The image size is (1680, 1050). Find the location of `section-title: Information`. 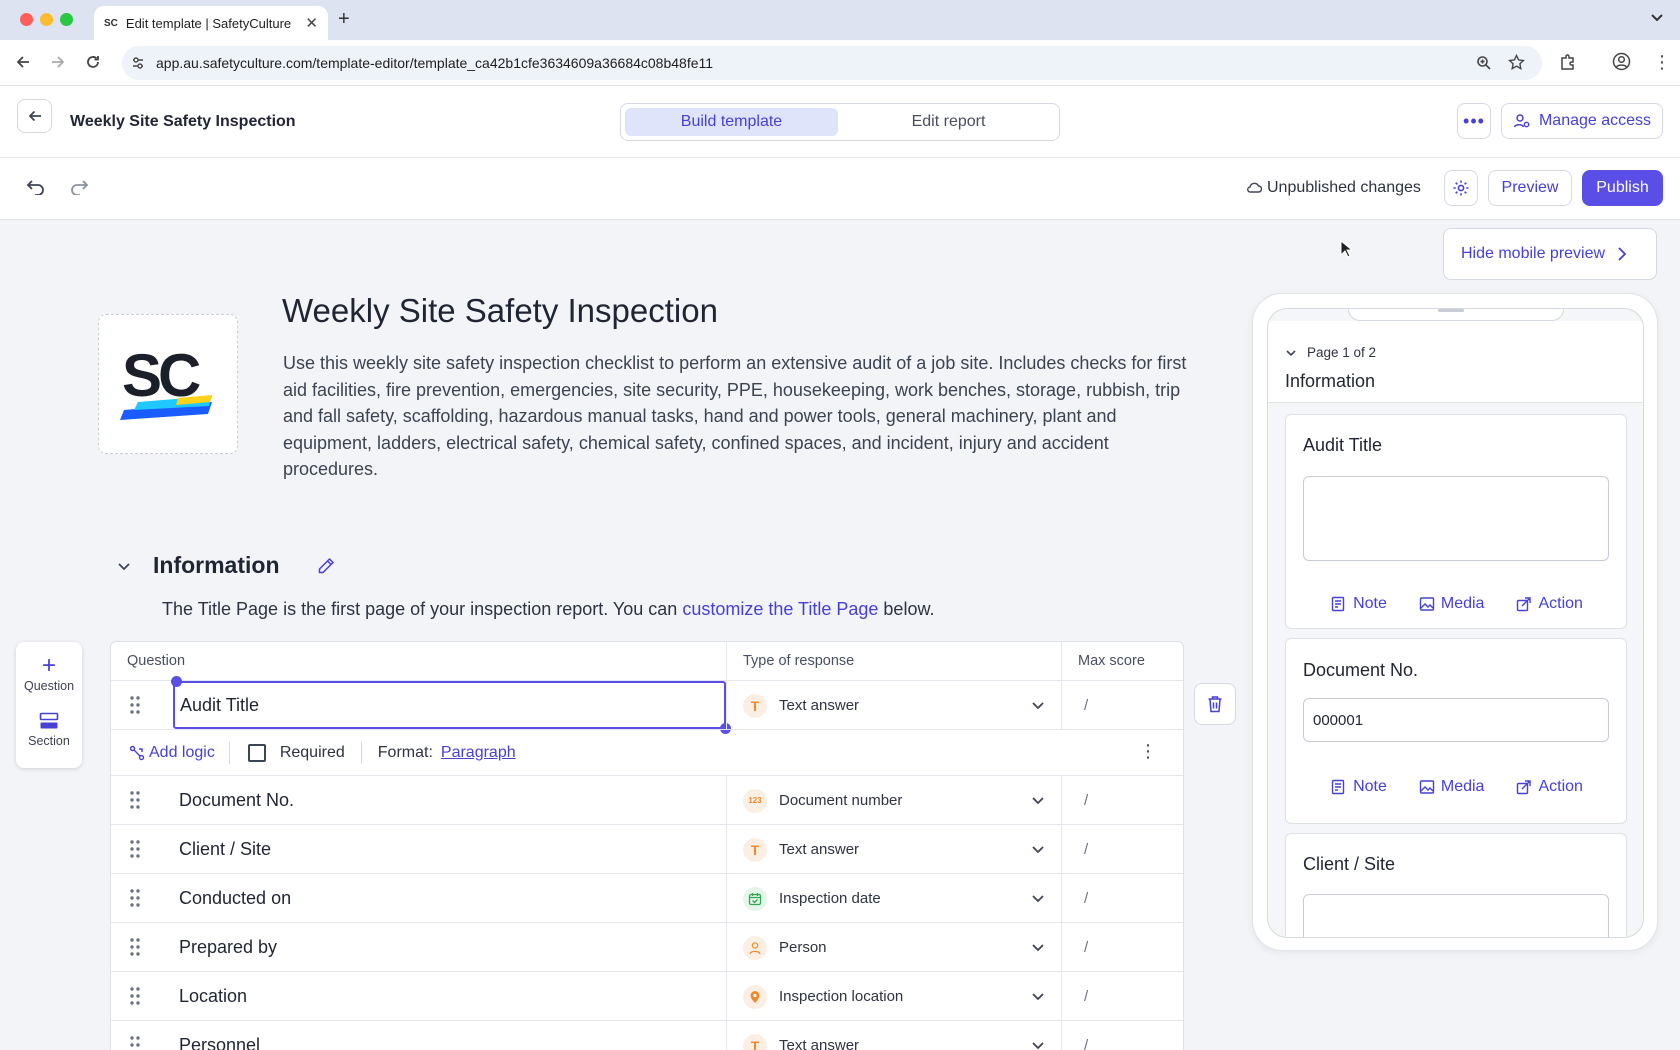

section-title: Information is located at coordinates (216, 565).